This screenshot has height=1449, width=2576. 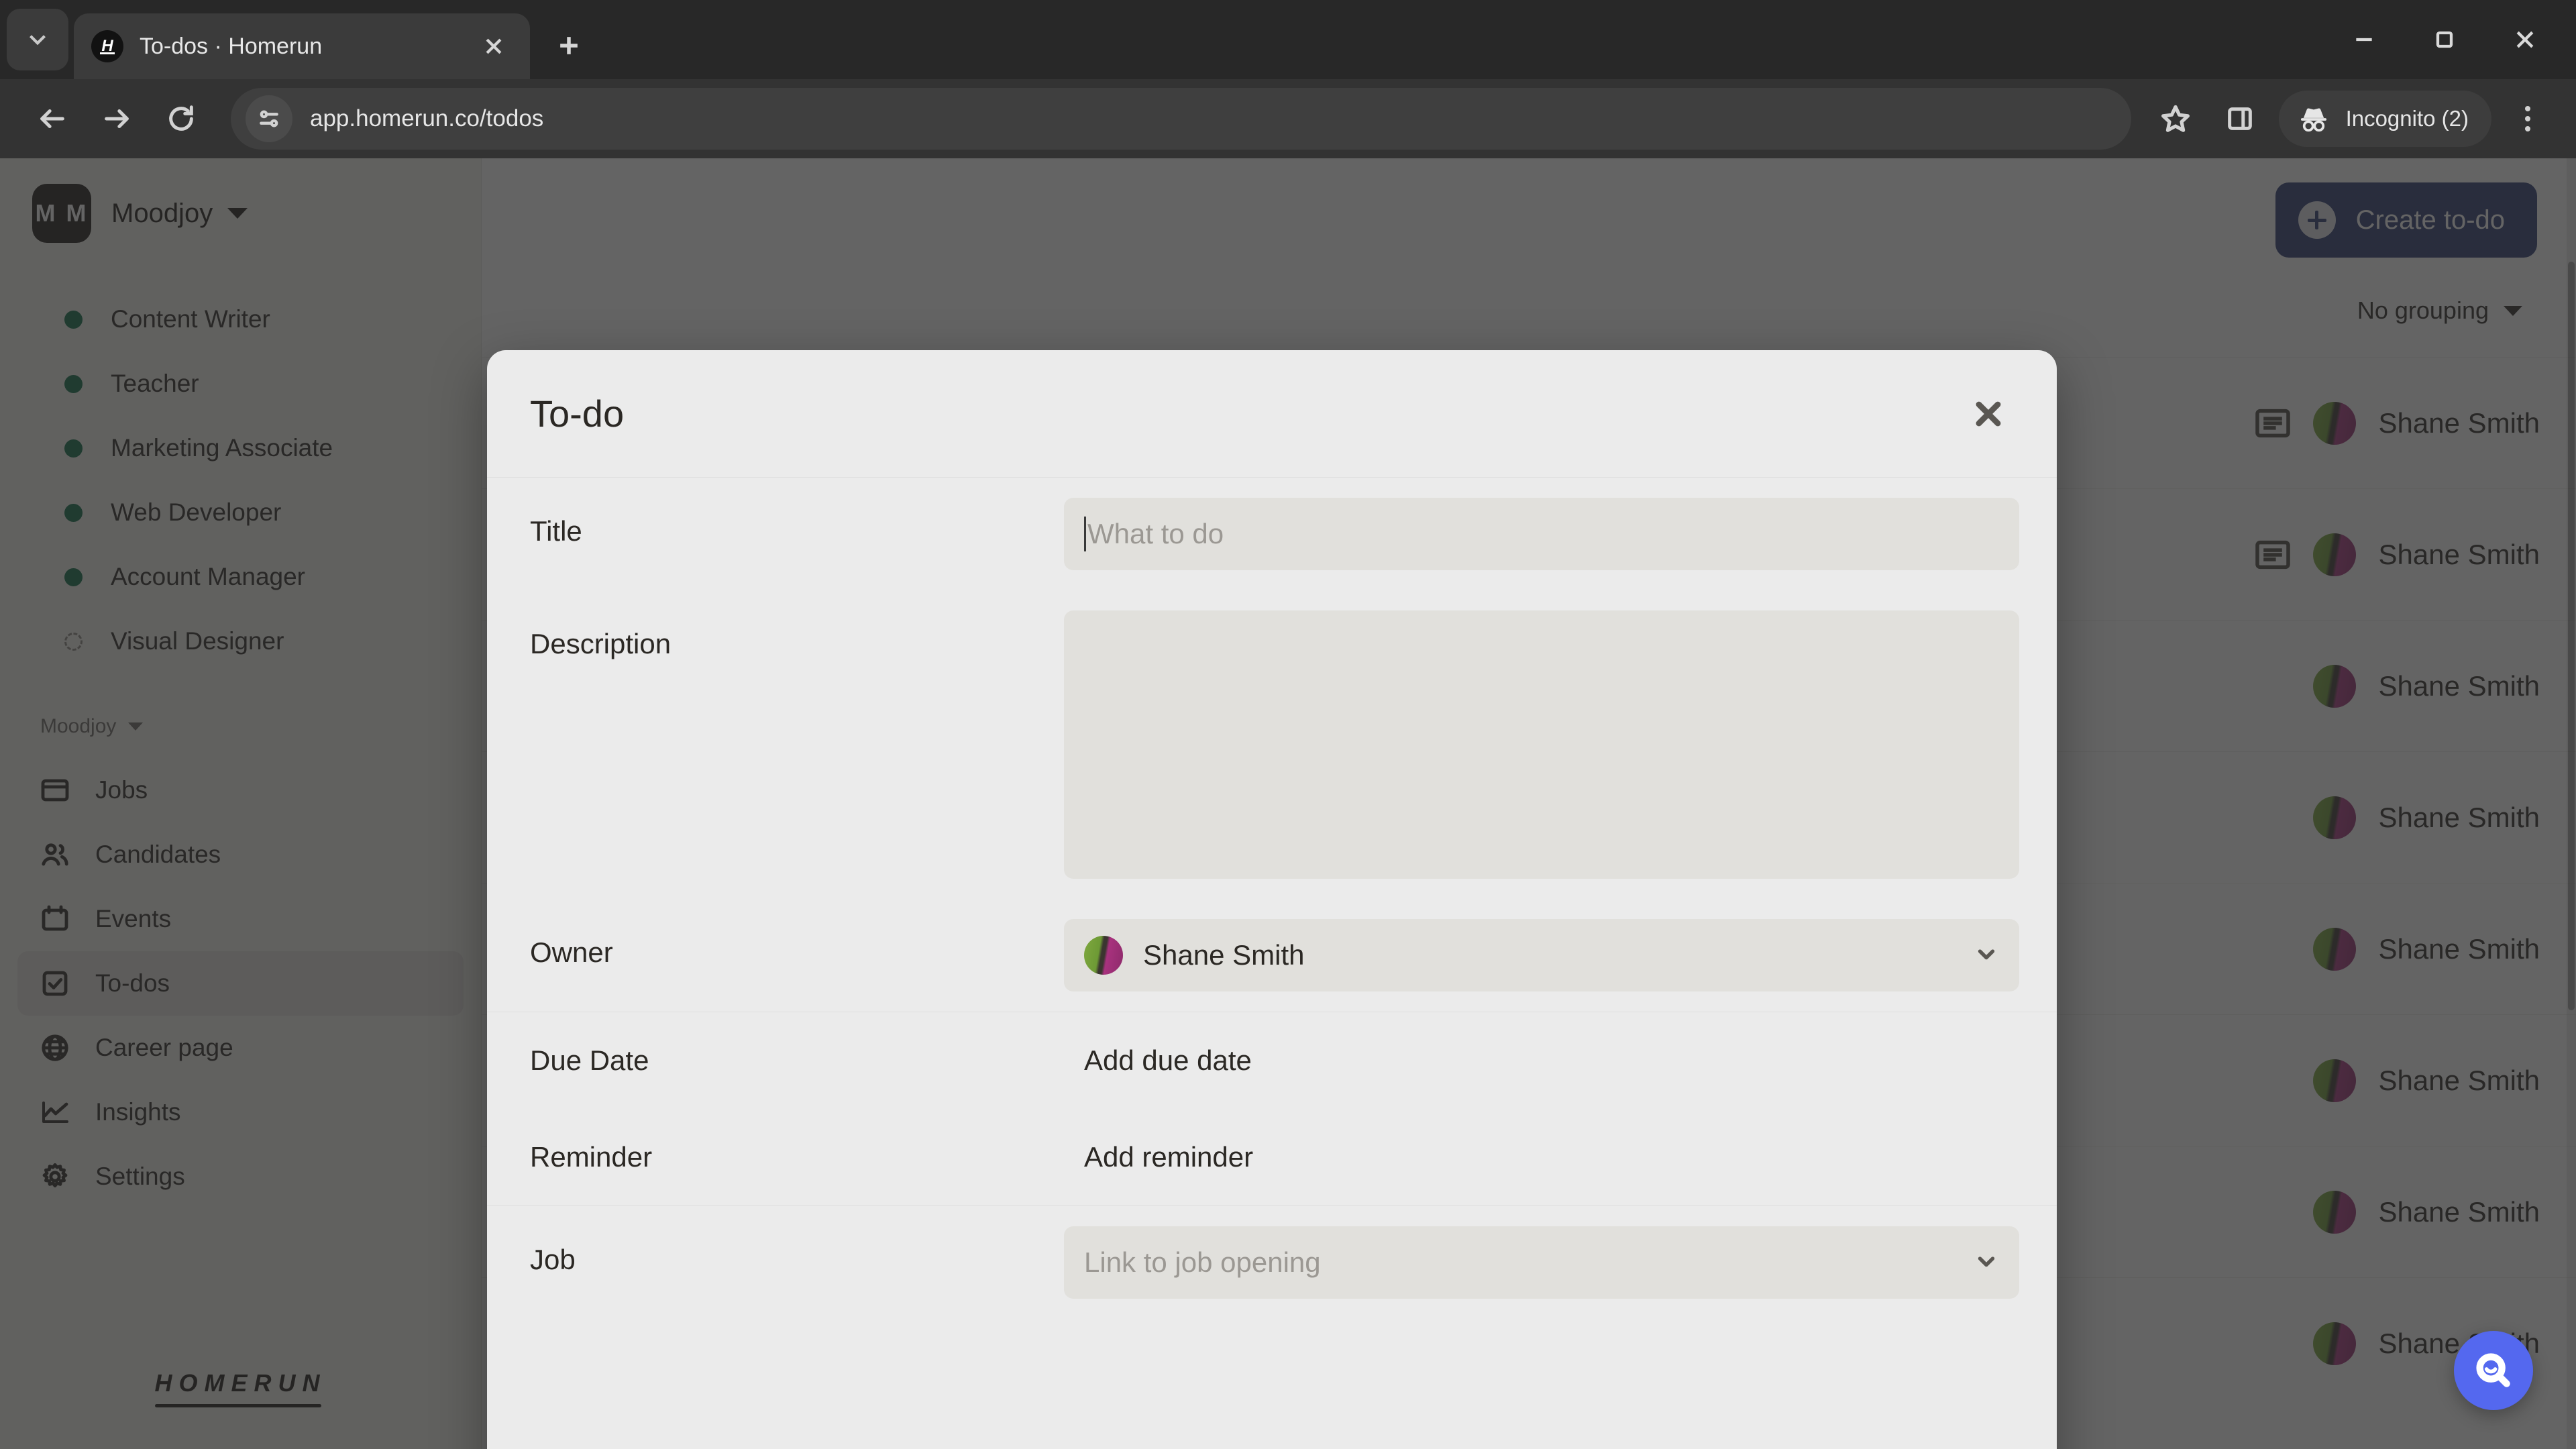 What do you see at coordinates (107, 46) in the screenshot?
I see `favicon-icon: H` at bounding box center [107, 46].